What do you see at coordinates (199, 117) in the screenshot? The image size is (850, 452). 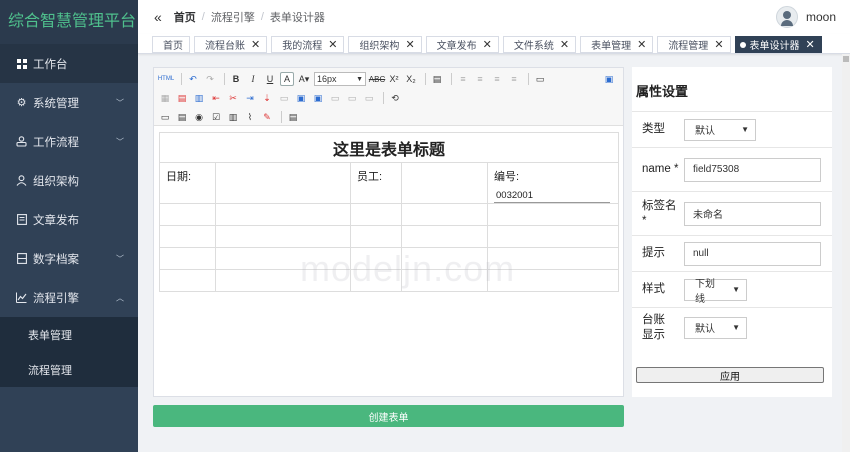 I see `radio-icon: ◉` at bounding box center [199, 117].